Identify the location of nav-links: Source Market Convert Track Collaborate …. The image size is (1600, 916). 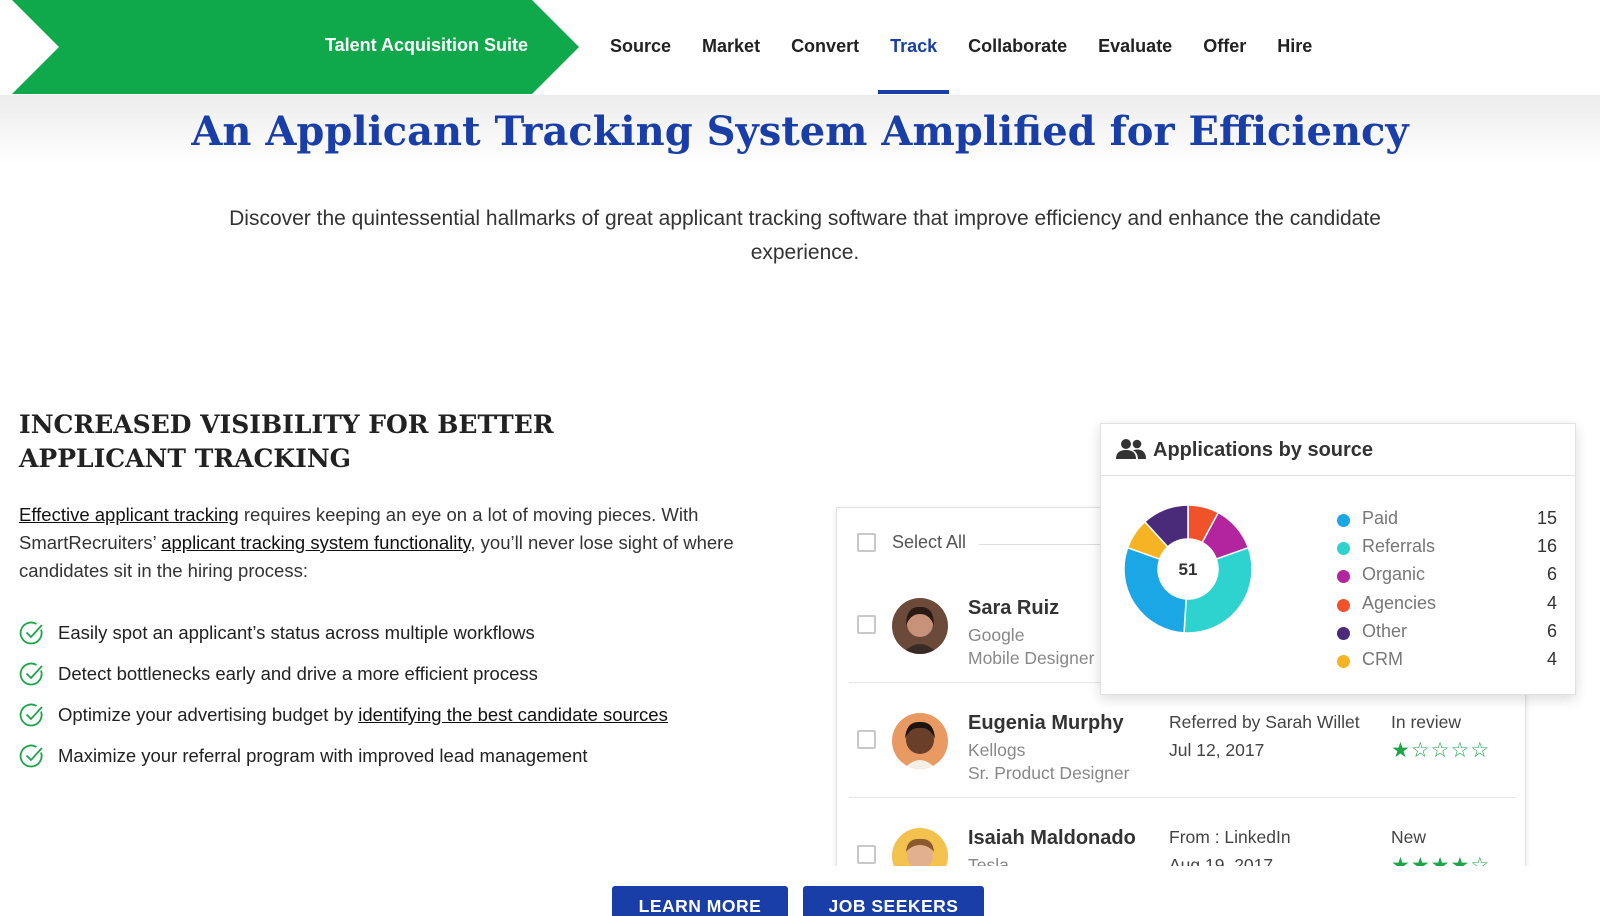
(964, 47).